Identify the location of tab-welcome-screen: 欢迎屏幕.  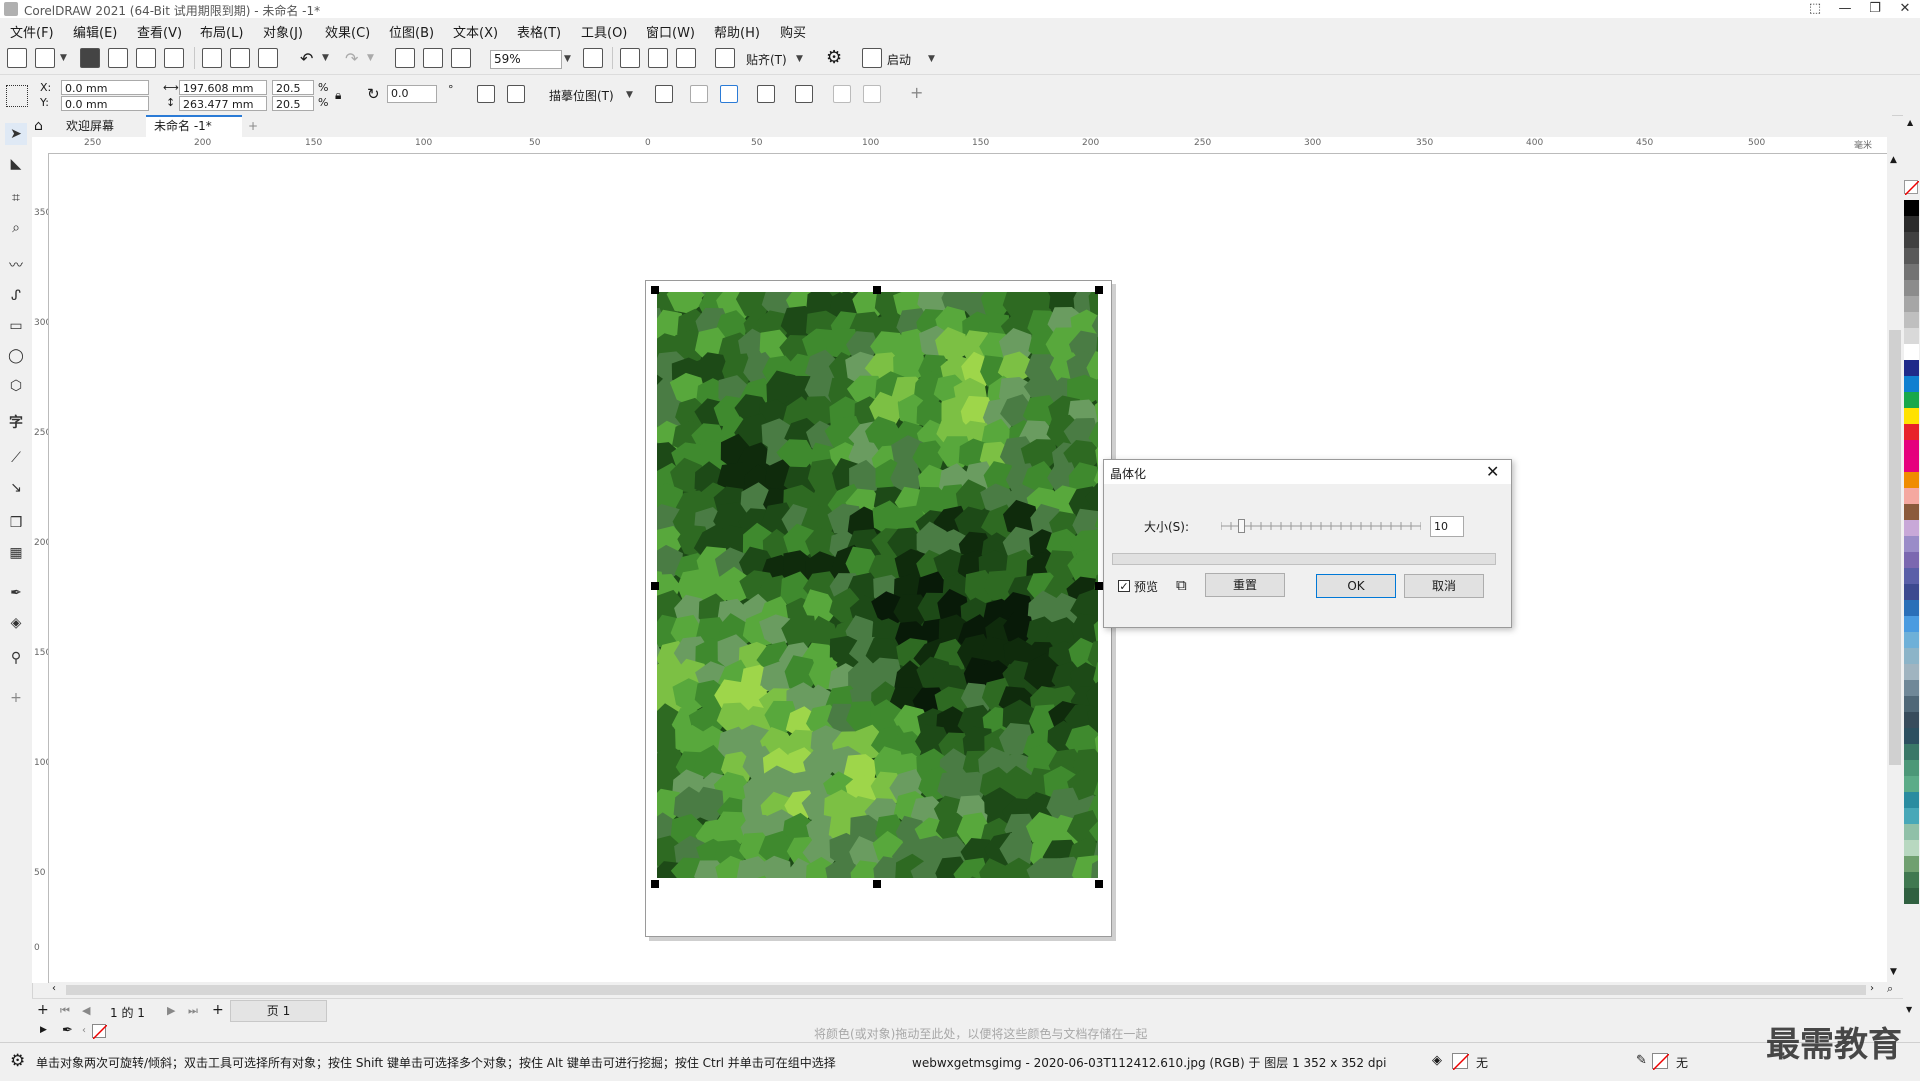
(90, 126).